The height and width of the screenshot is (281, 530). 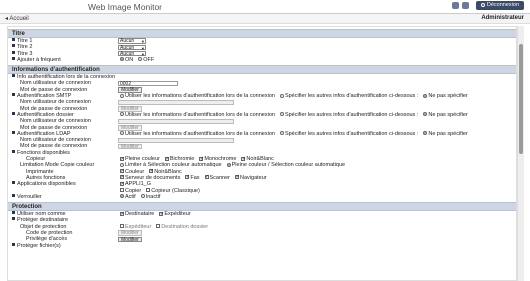 I want to click on autres-opt-1-label: Fax, so click(x=195, y=177).